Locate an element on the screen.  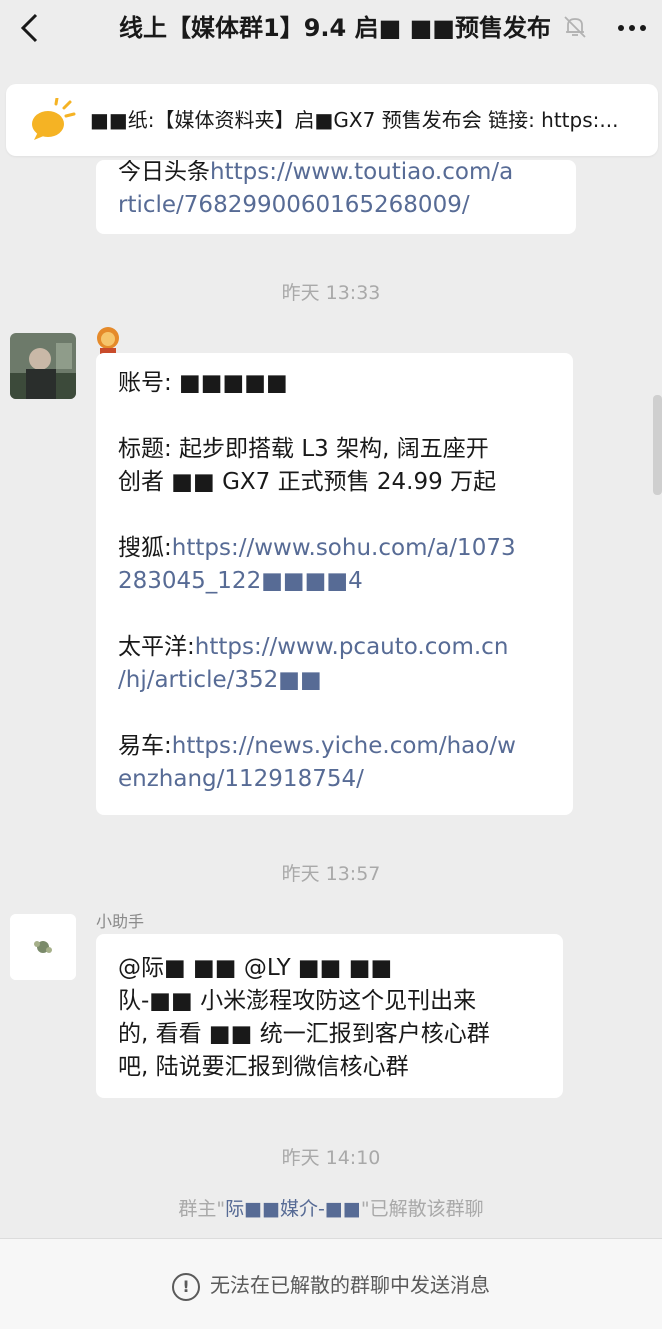
timestamp: 昨天 13:33 is located at coordinates (331, 293).